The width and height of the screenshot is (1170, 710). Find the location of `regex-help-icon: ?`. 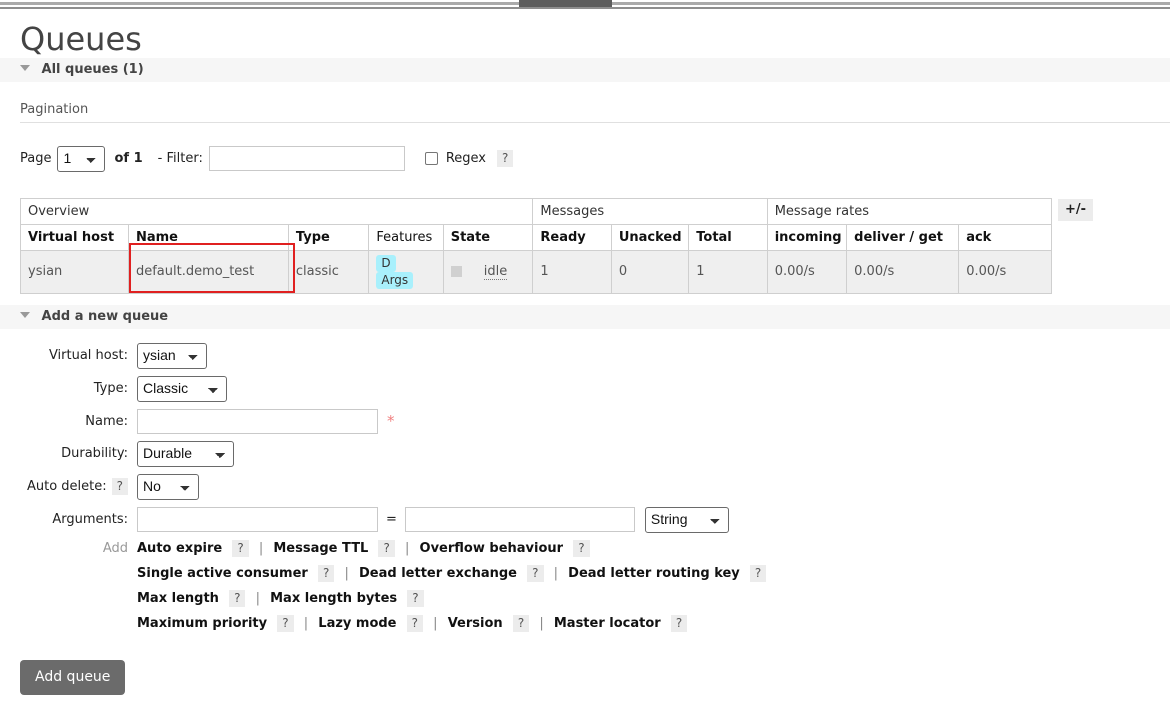

regex-help-icon: ? is located at coordinates (505, 159).